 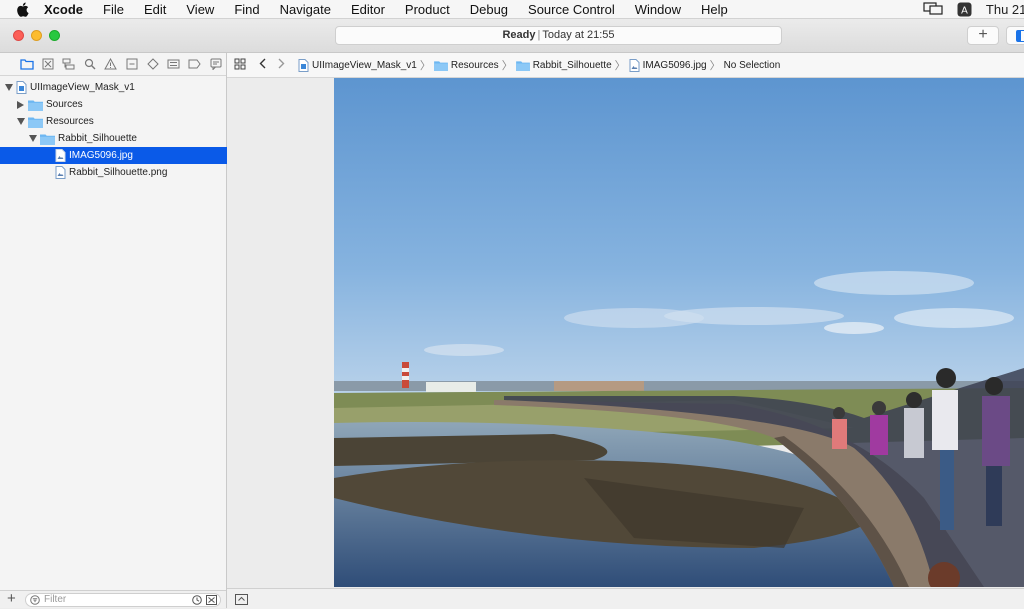 I want to click on filter-placeholder: Filter, so click(x=55, y=600).